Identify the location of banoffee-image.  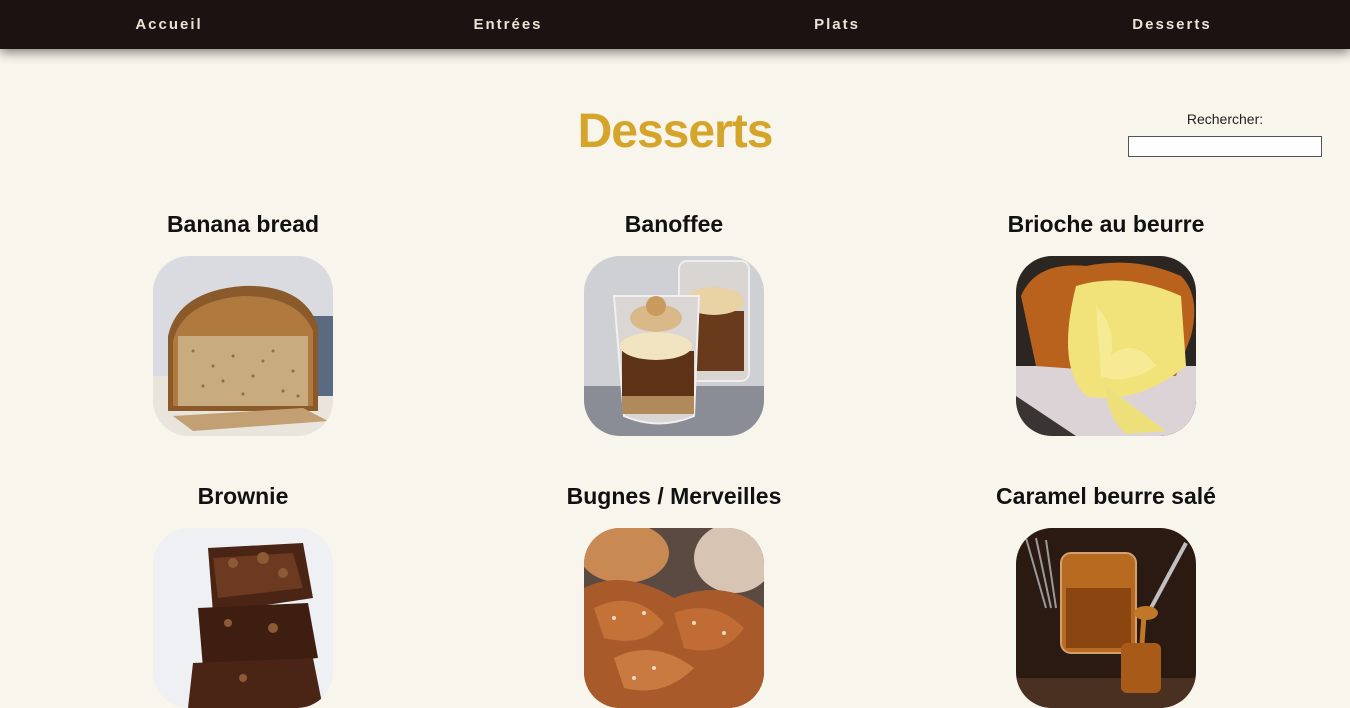
(674, 346).